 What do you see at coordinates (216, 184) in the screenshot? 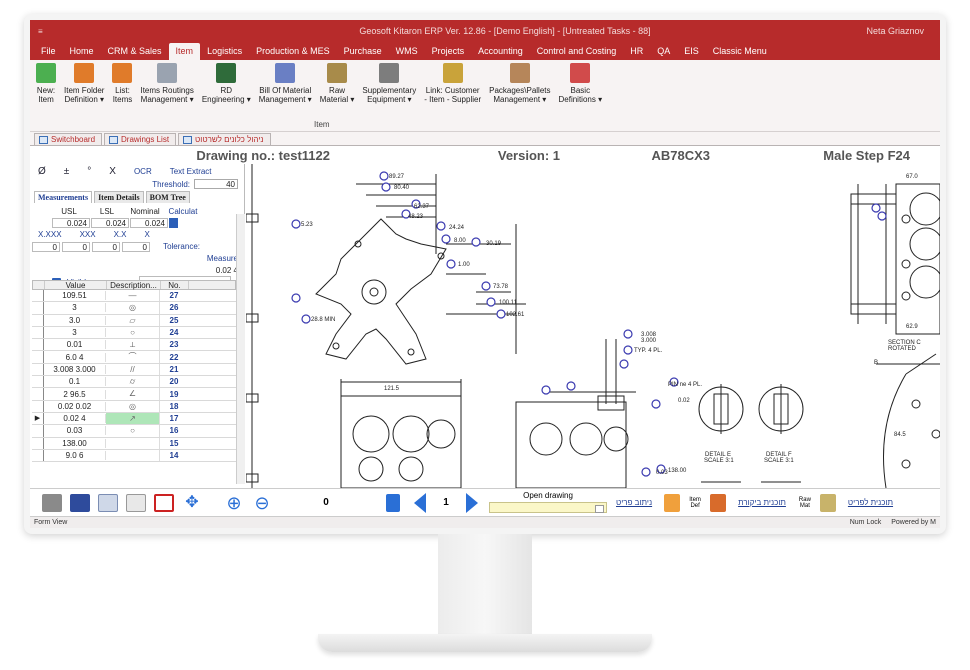
I see `threshold-input: 40` at bounding box center [216, 184].